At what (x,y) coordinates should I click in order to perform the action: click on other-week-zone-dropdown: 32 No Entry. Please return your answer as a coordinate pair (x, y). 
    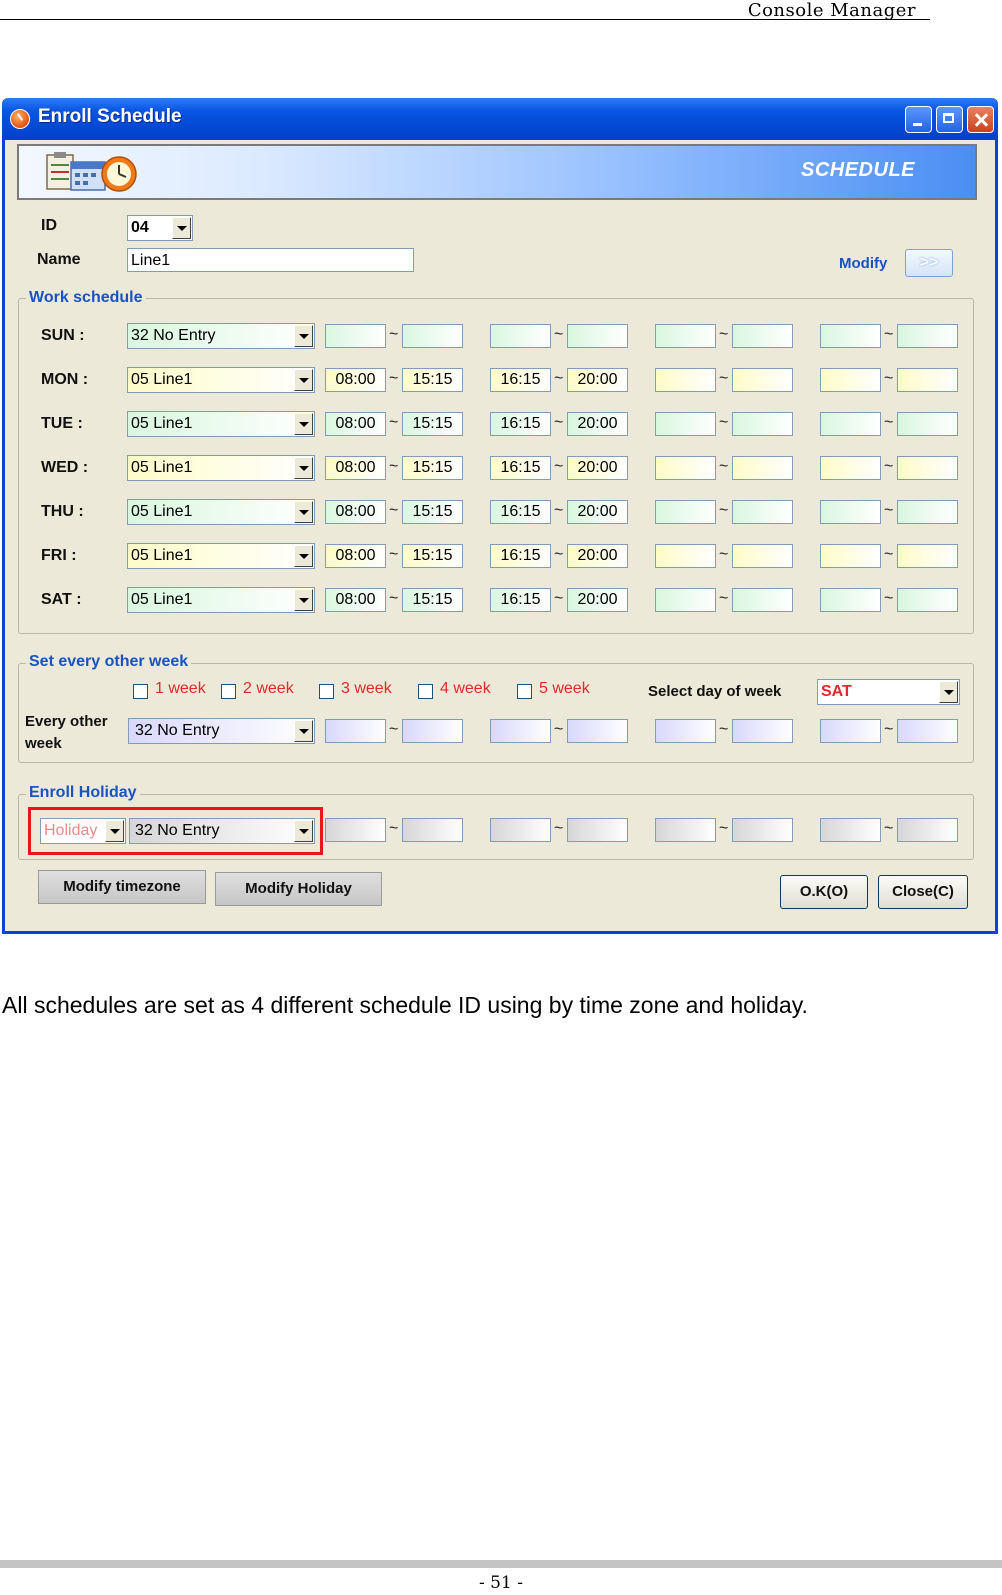
    Looking at the image, I should click on (221, 731).